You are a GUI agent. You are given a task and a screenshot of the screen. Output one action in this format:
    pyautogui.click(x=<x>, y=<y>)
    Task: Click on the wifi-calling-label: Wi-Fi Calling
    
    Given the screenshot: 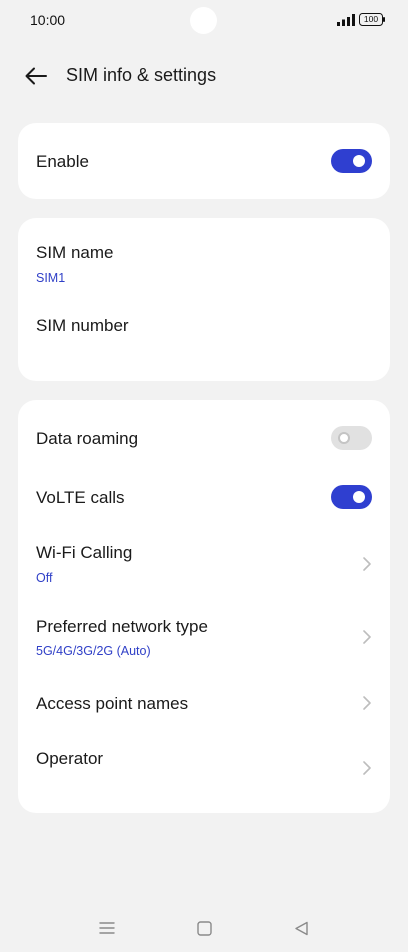 What is the action you would take?
    pyautogui.click(x=84, y=552)
    